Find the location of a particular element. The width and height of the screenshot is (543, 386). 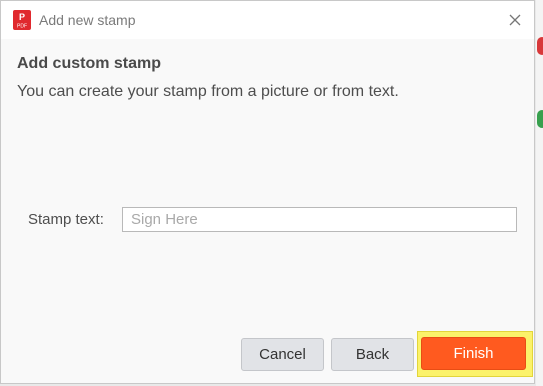

pdf-app-icon: P PDF is located at coordinates (22, 20).